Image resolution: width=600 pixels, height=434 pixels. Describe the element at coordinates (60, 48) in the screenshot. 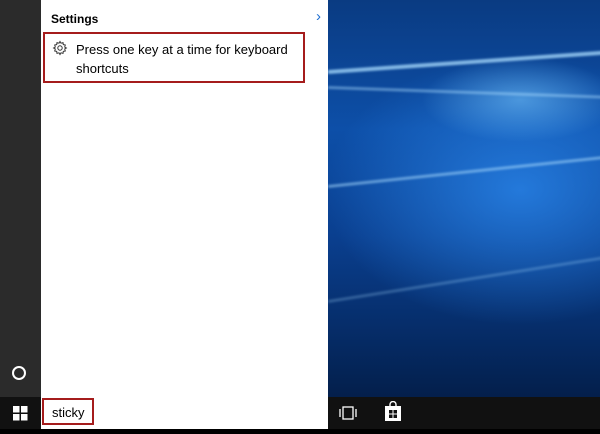

I see `gear-icon` at that location.